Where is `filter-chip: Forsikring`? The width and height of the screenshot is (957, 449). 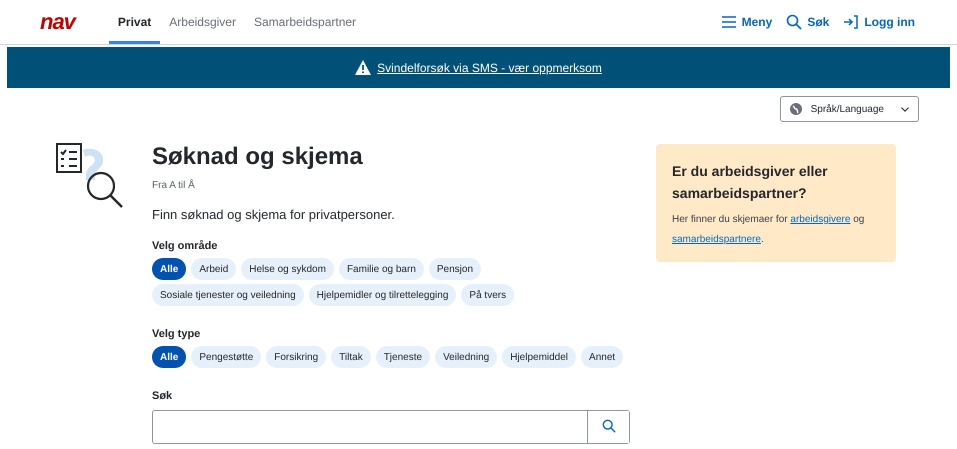
filter-chip: Forsikring is located at coordinates (296, 357).